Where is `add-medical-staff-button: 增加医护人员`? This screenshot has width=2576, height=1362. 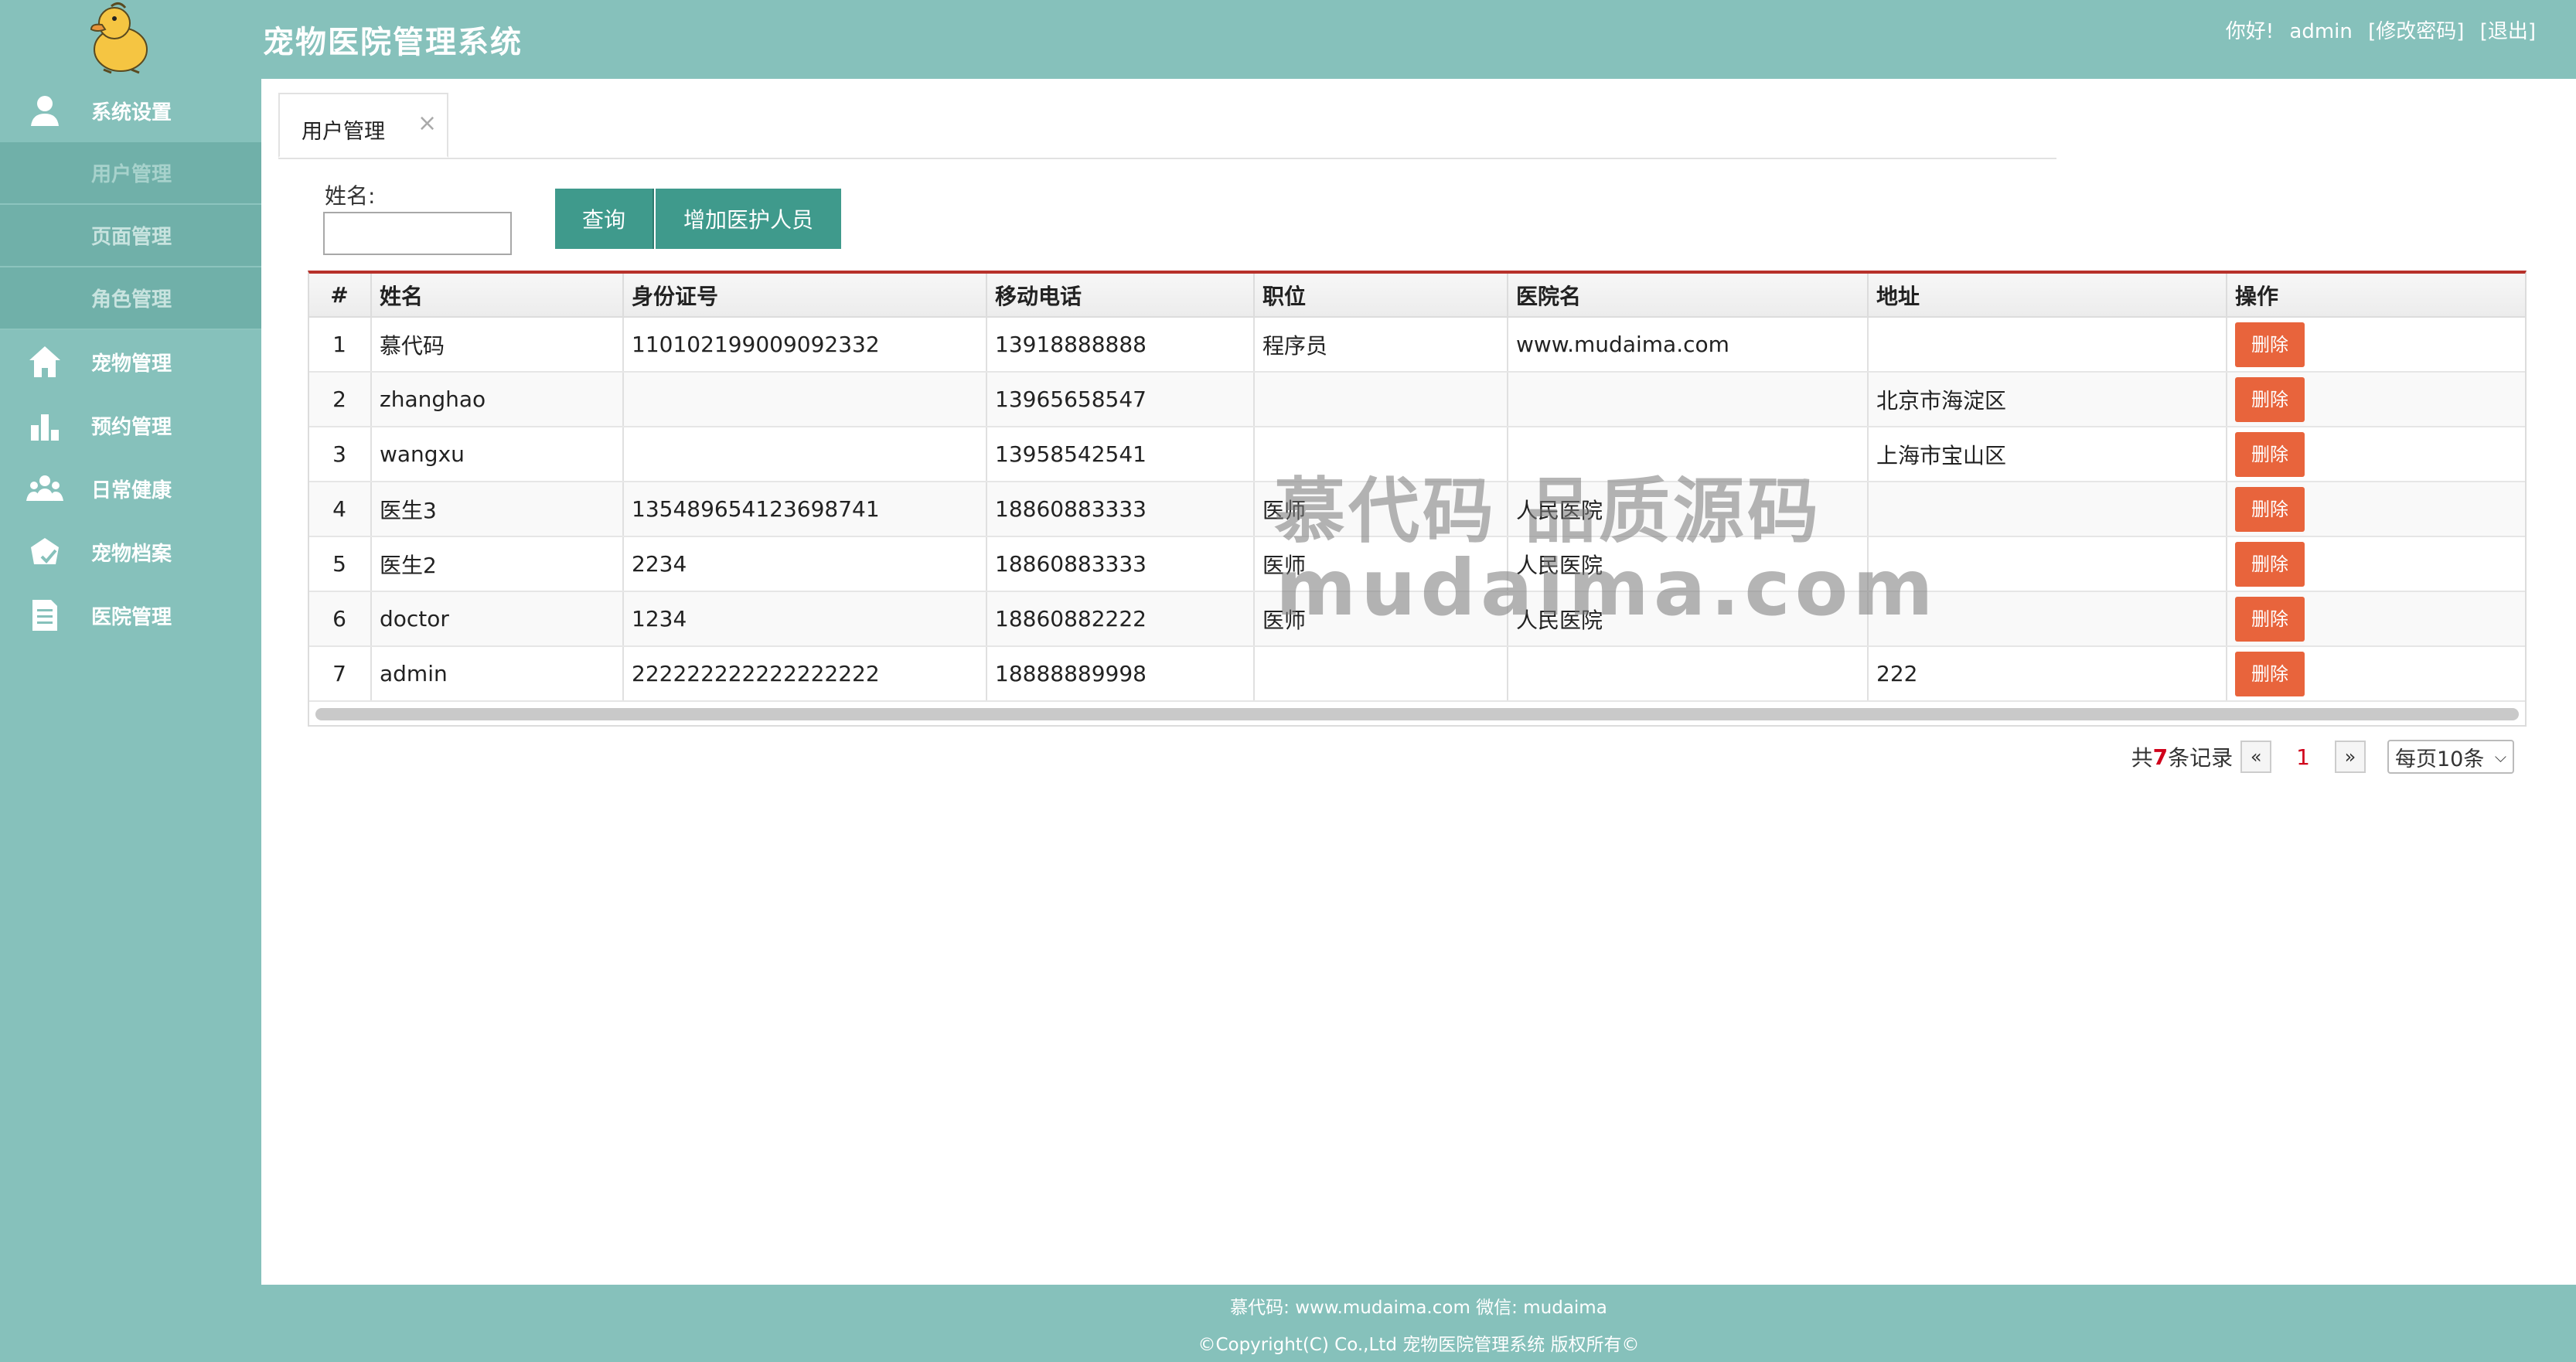
add-medical-staff-button: 增加医护人员 is located at coordinates (748, 219).